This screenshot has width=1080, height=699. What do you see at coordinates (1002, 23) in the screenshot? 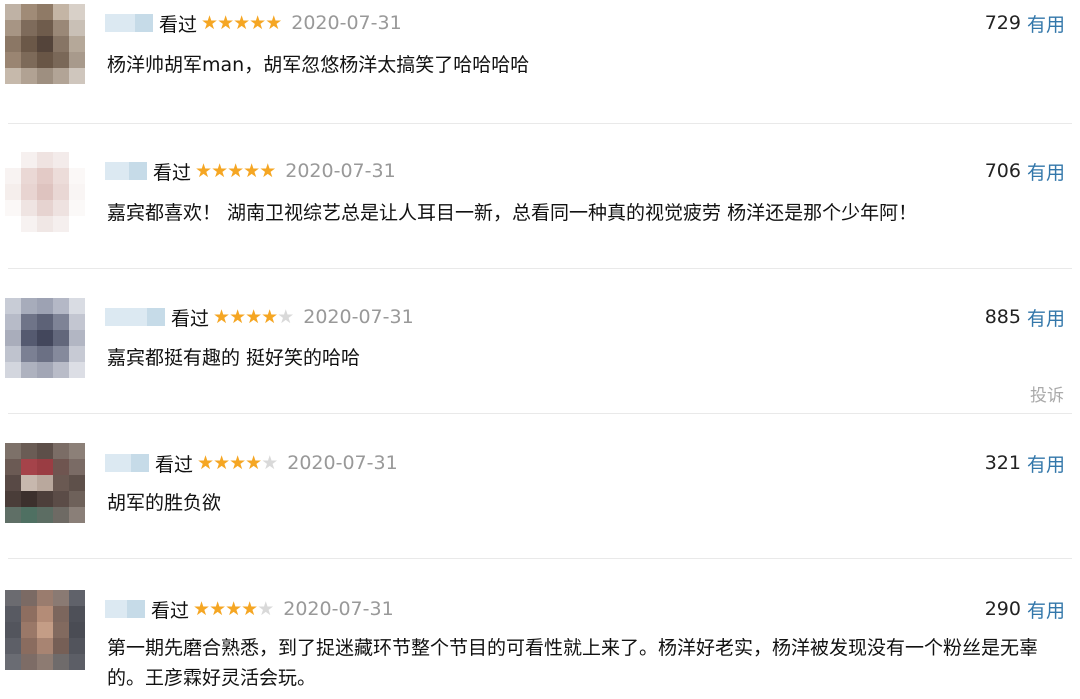
I see `vote-count: 729` at bounding box center [1002, 23].